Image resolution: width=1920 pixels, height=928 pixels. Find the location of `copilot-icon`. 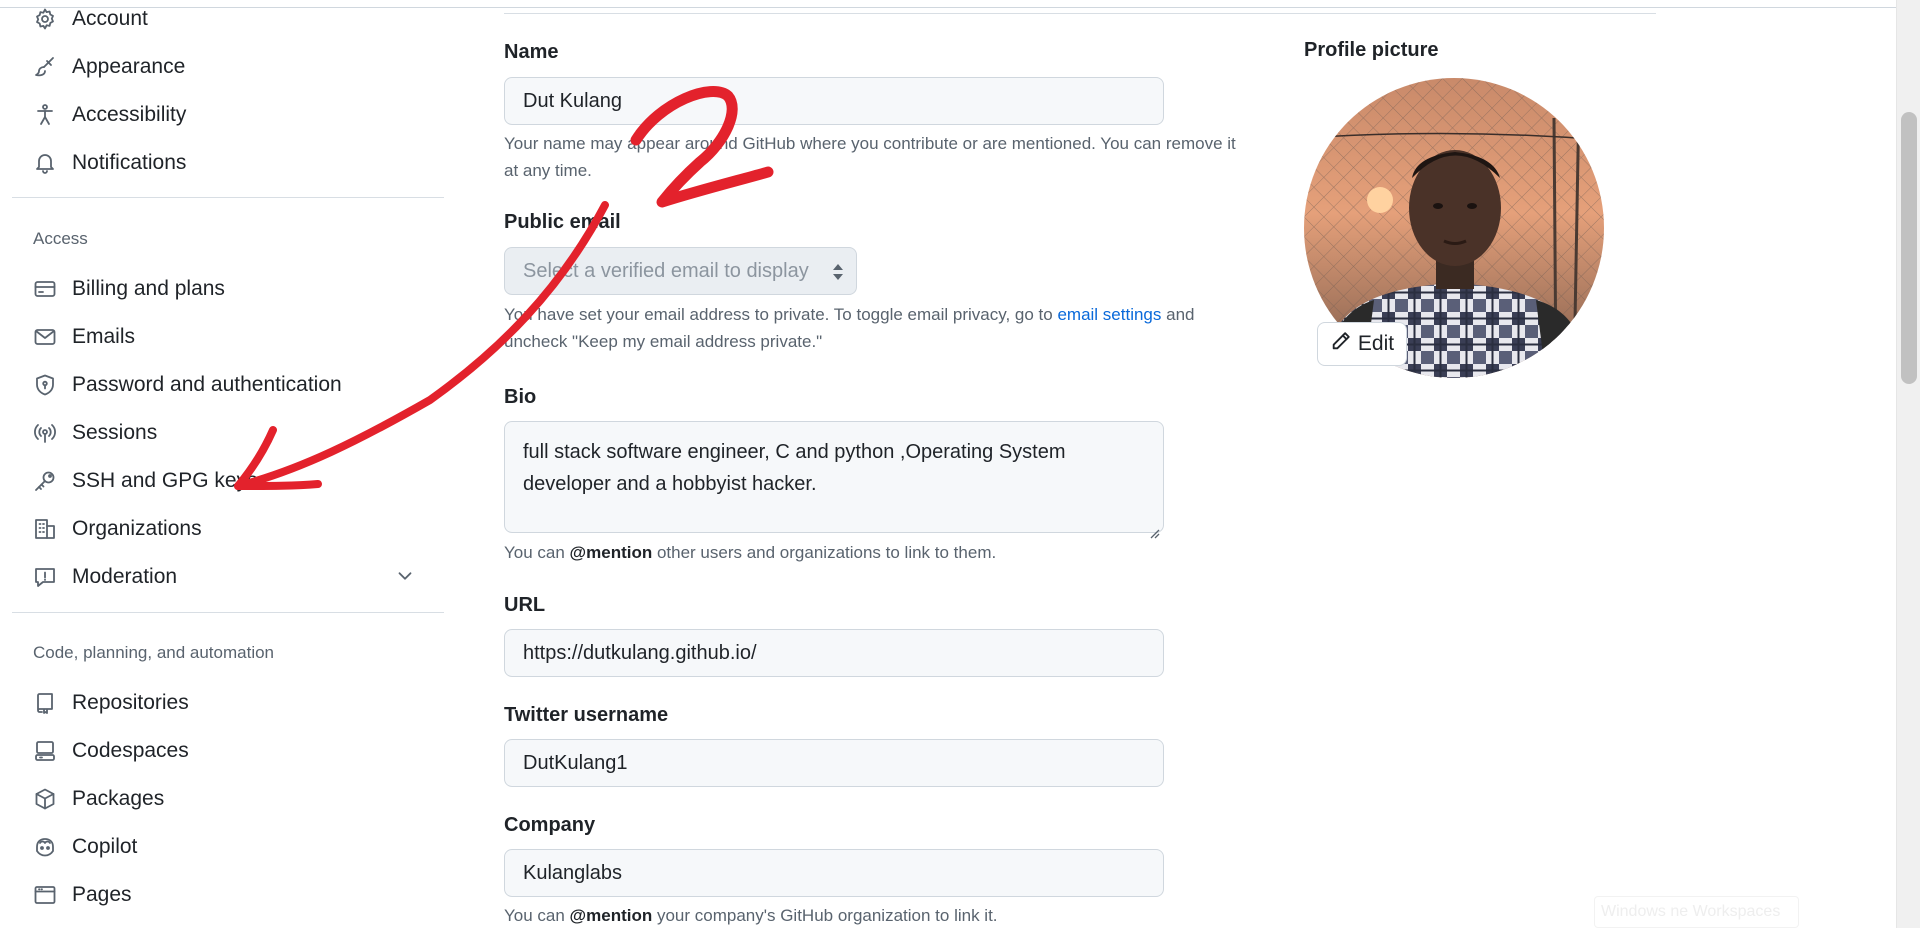

copilot-icon is located at coordinates (45, 847).